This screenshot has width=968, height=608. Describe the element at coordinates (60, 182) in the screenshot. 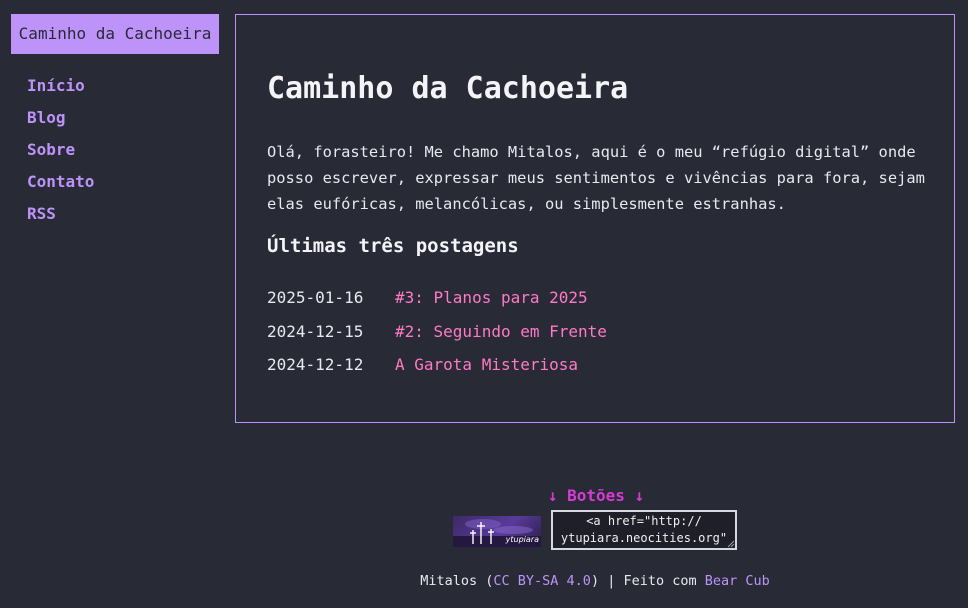

I see `nav-item-contato: Contato` at that location.